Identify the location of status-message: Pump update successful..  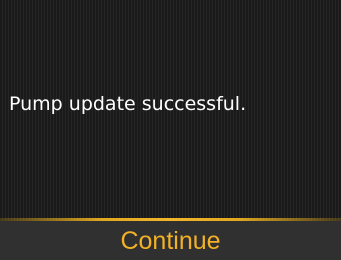
(128, 104).